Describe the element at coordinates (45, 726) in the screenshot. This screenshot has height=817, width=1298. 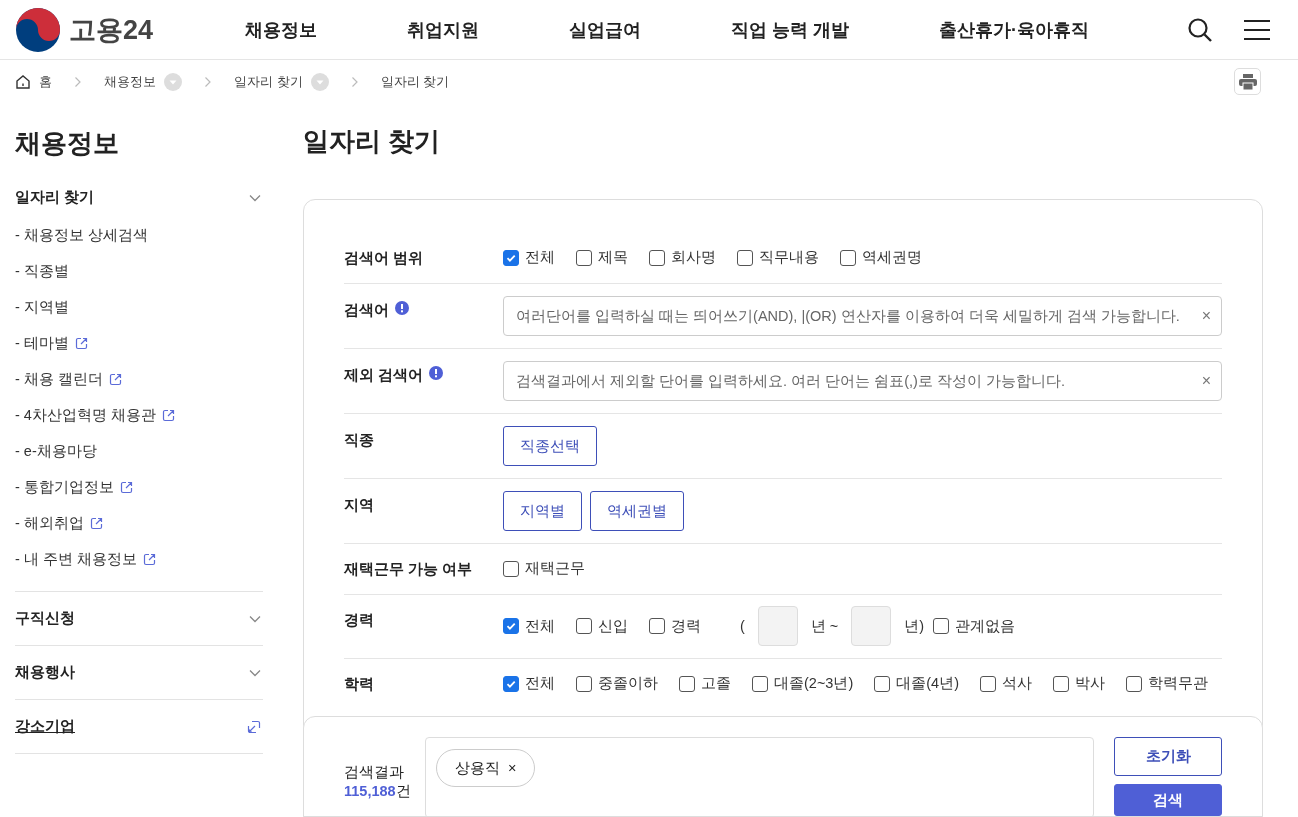
I see `sidebar-section: 강소기업` at that location.